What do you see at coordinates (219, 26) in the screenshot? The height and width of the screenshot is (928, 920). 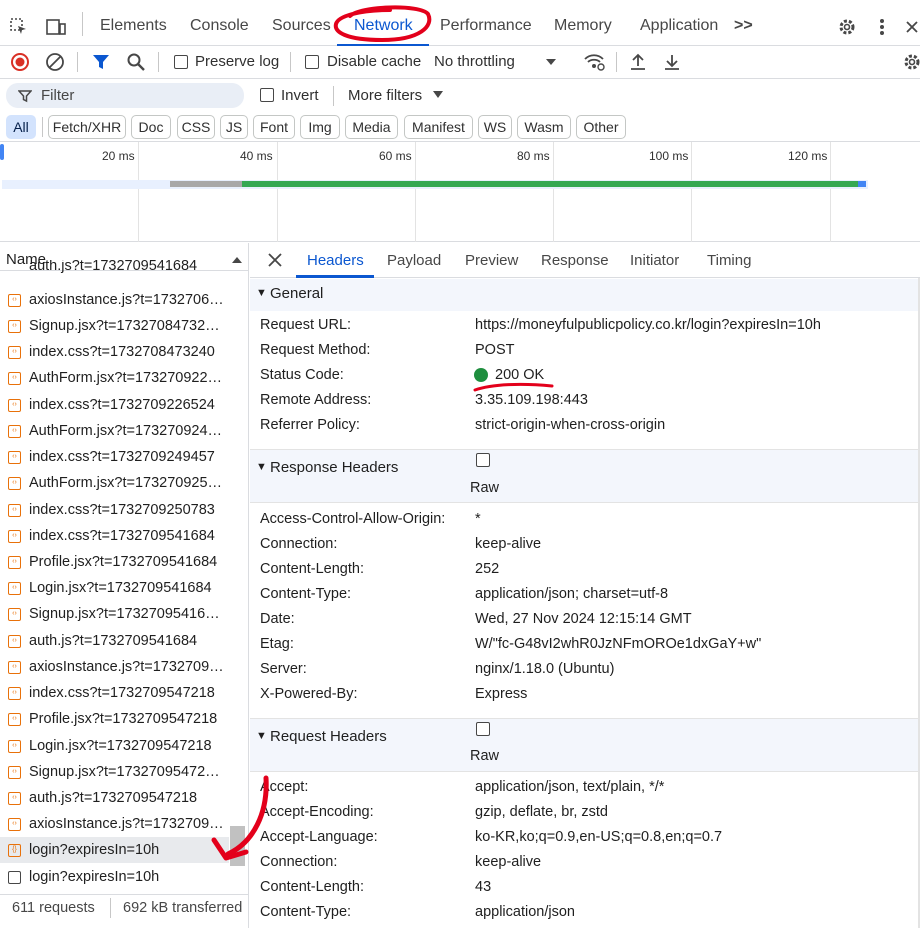 I see `tab-console: Console` at bounding box center [219, 26].